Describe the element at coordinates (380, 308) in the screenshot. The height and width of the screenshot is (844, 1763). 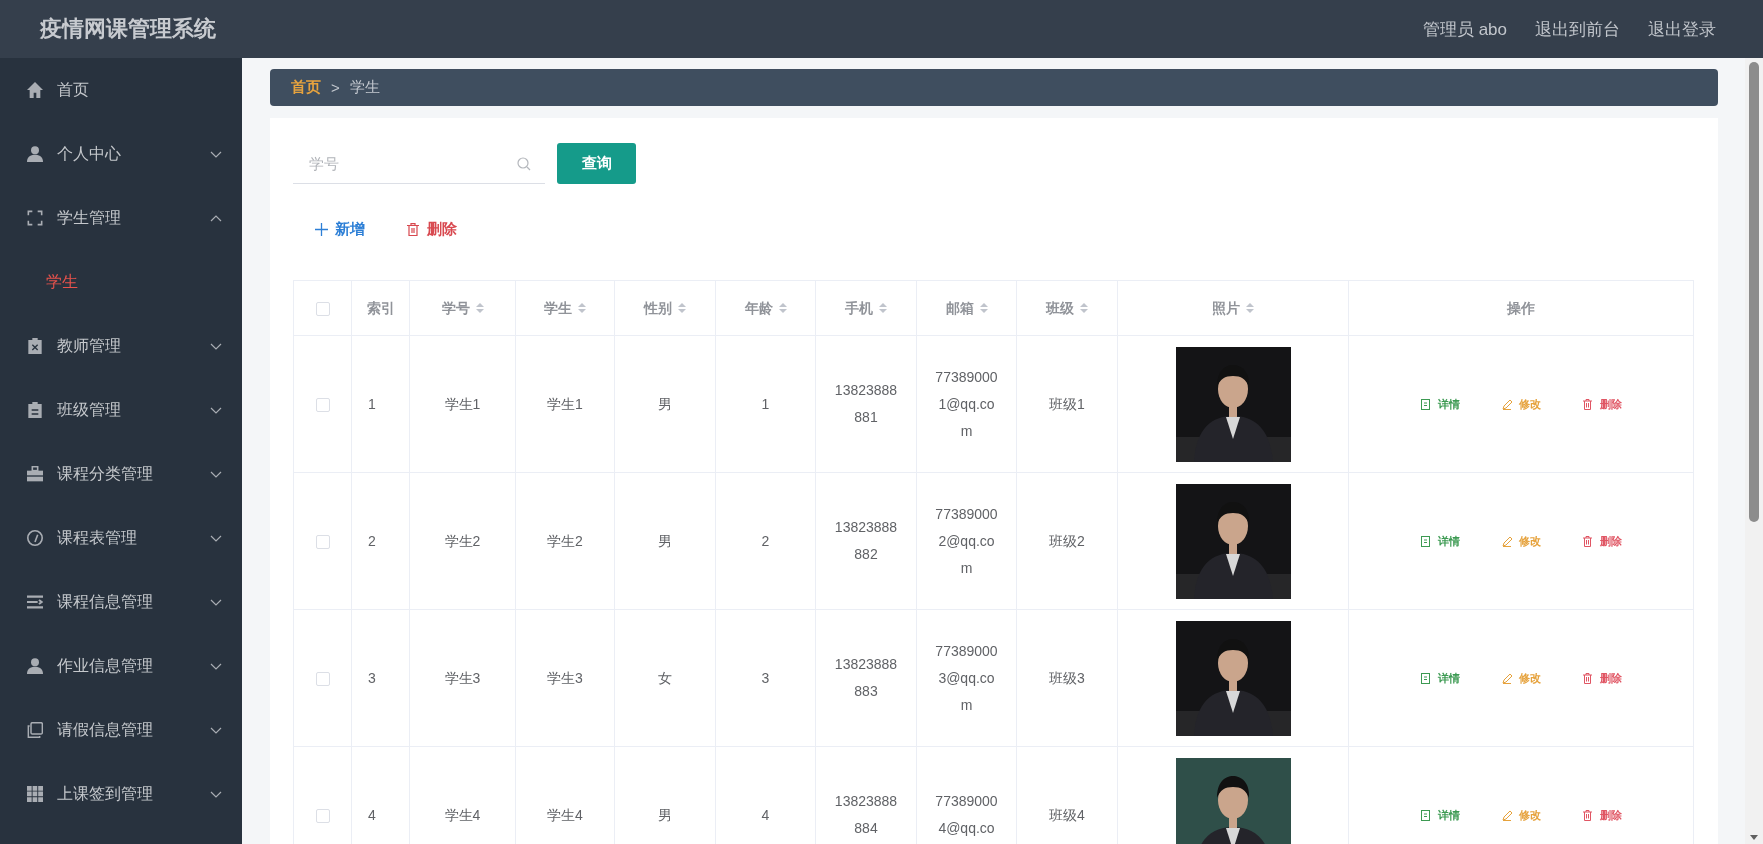
I see `column-header: 索引` at that location.